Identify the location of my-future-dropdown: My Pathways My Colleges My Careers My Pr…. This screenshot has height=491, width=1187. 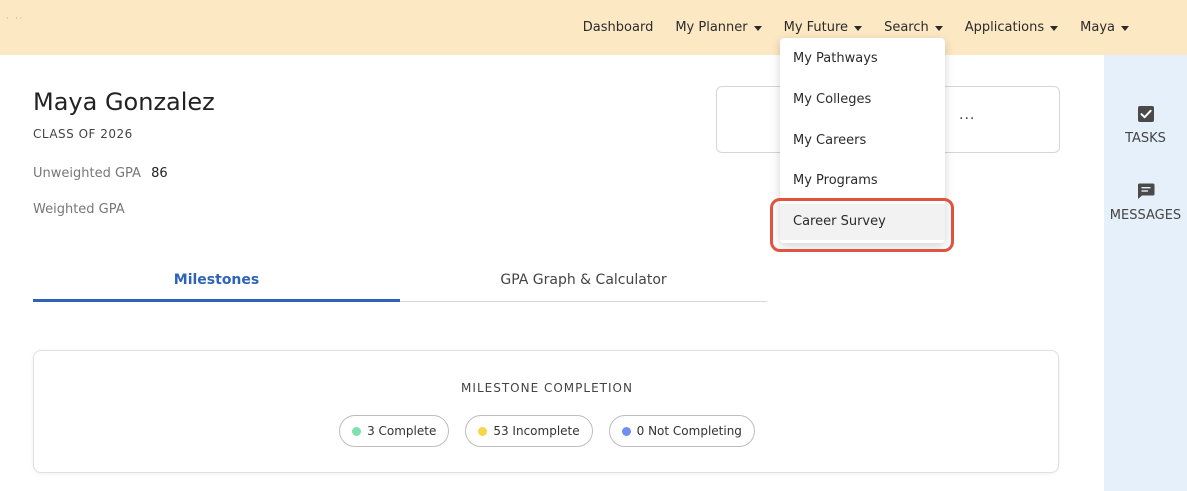
(862, 140).